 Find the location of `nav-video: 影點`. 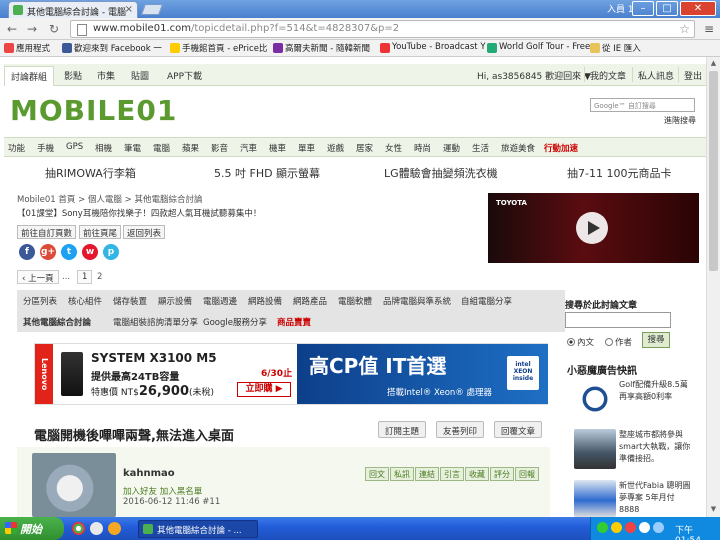

nav-video: 影點 is located at coordinates (73, 75).